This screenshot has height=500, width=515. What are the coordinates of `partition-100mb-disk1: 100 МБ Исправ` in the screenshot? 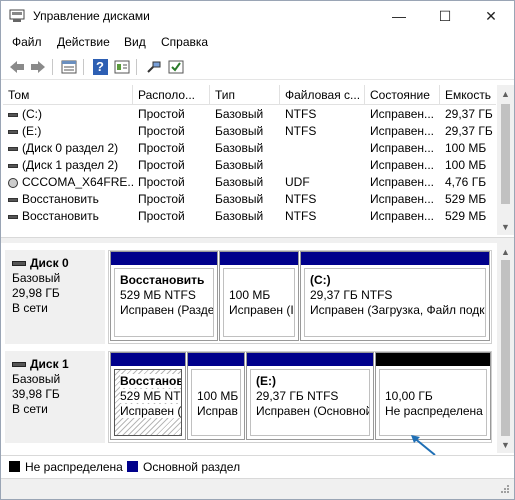 It's located at (216, 396).